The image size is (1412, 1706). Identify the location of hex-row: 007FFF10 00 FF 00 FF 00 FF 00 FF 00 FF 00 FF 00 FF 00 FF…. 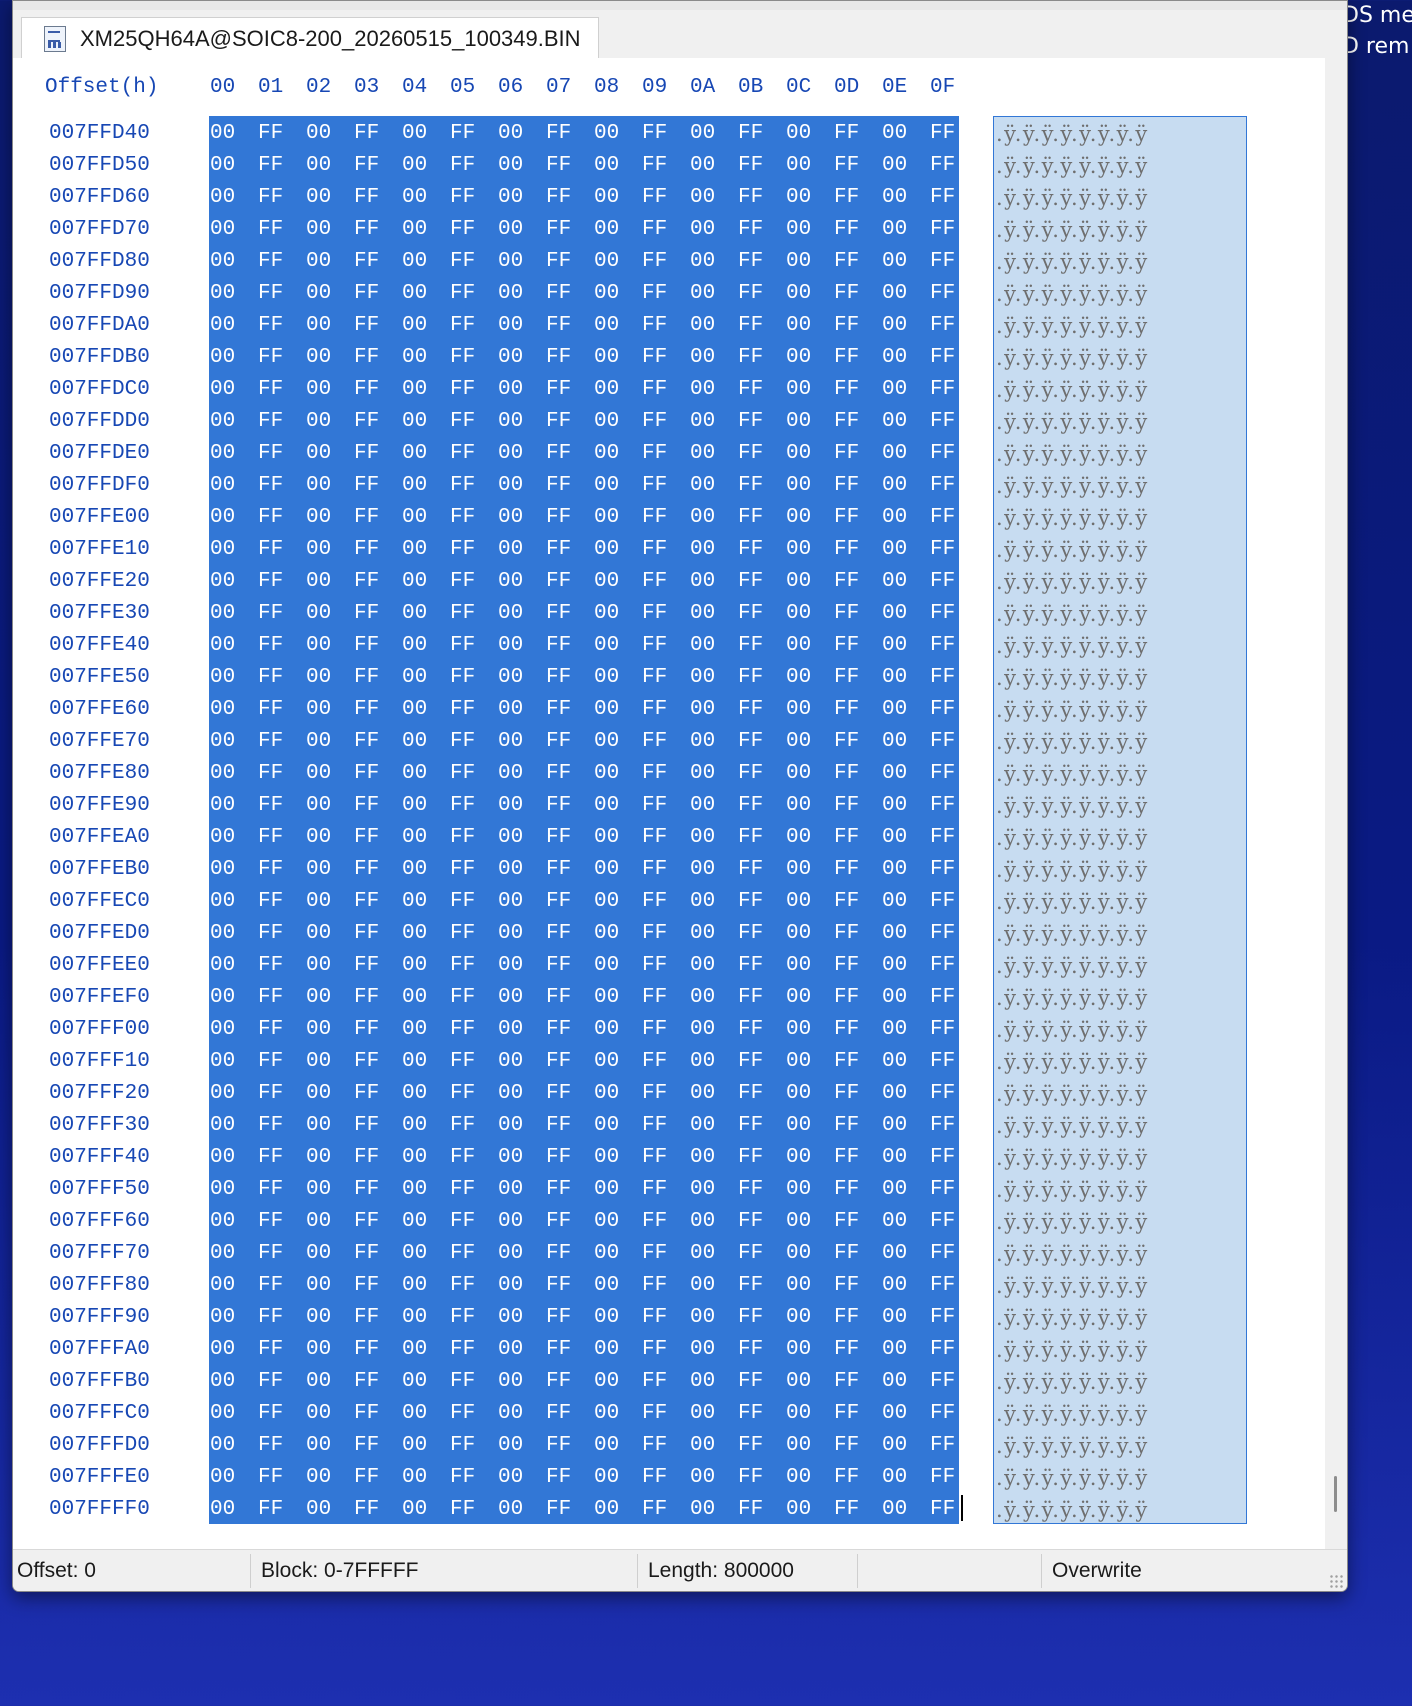
(663, 1062).